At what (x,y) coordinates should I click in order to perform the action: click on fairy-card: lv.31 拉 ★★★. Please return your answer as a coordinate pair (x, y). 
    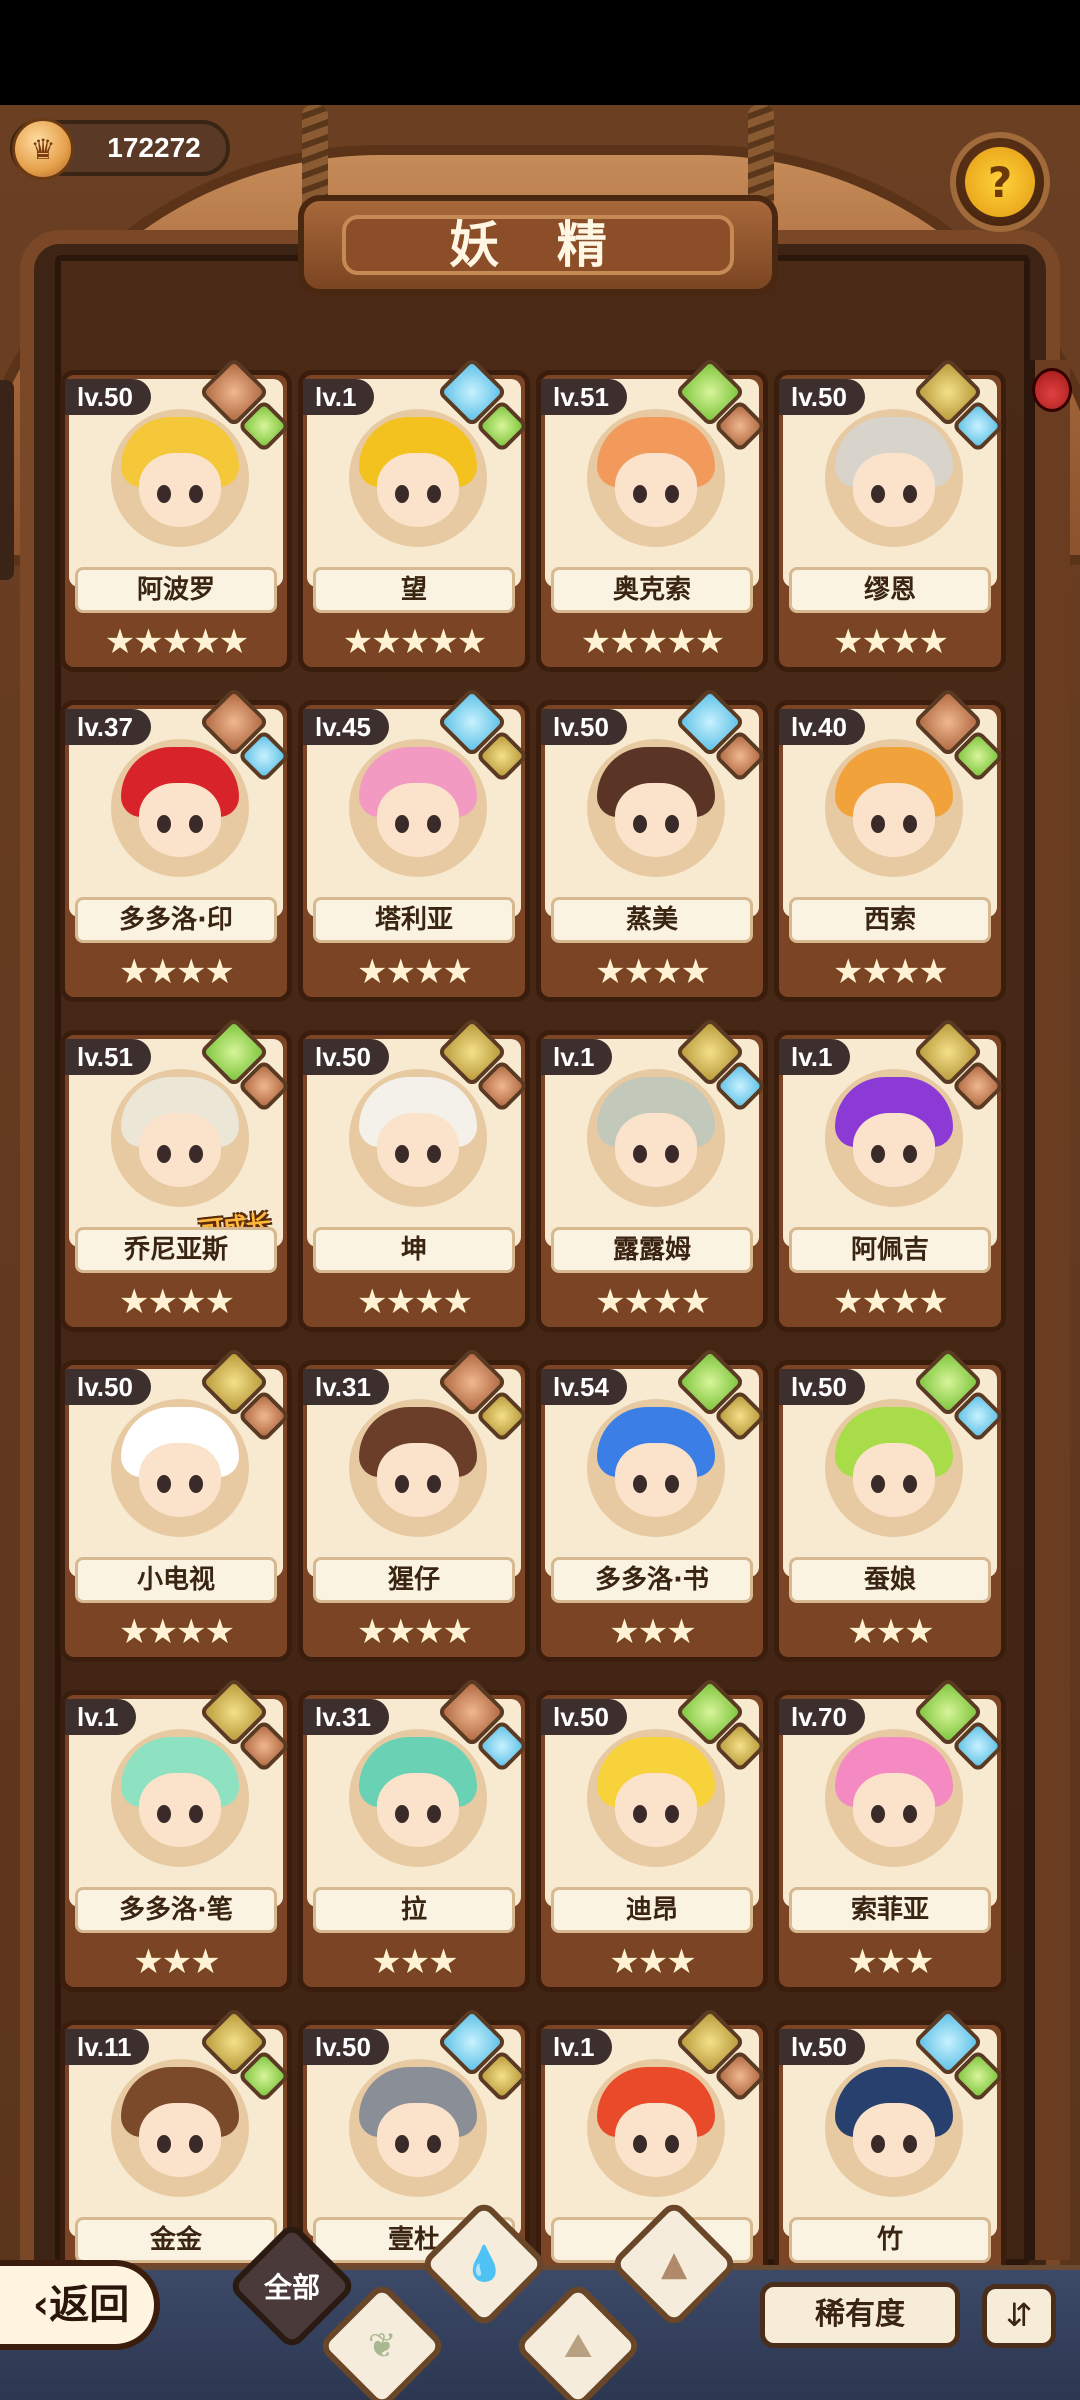
    Looking at the image, I should click on (414, 1834).